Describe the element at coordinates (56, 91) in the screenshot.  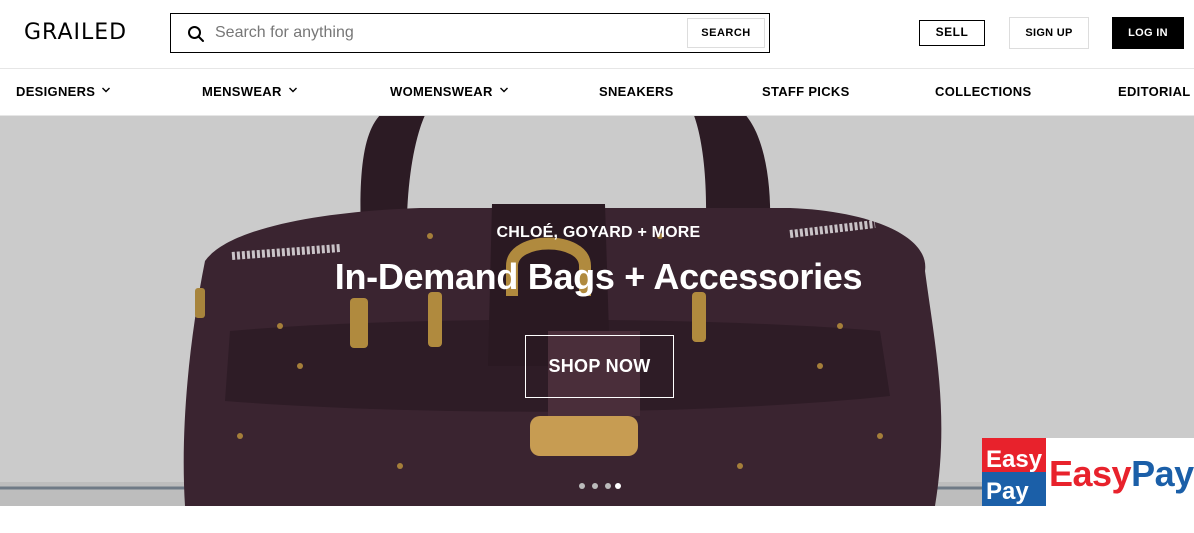
I see `nav-item-label: DESIGNERS` at that location.